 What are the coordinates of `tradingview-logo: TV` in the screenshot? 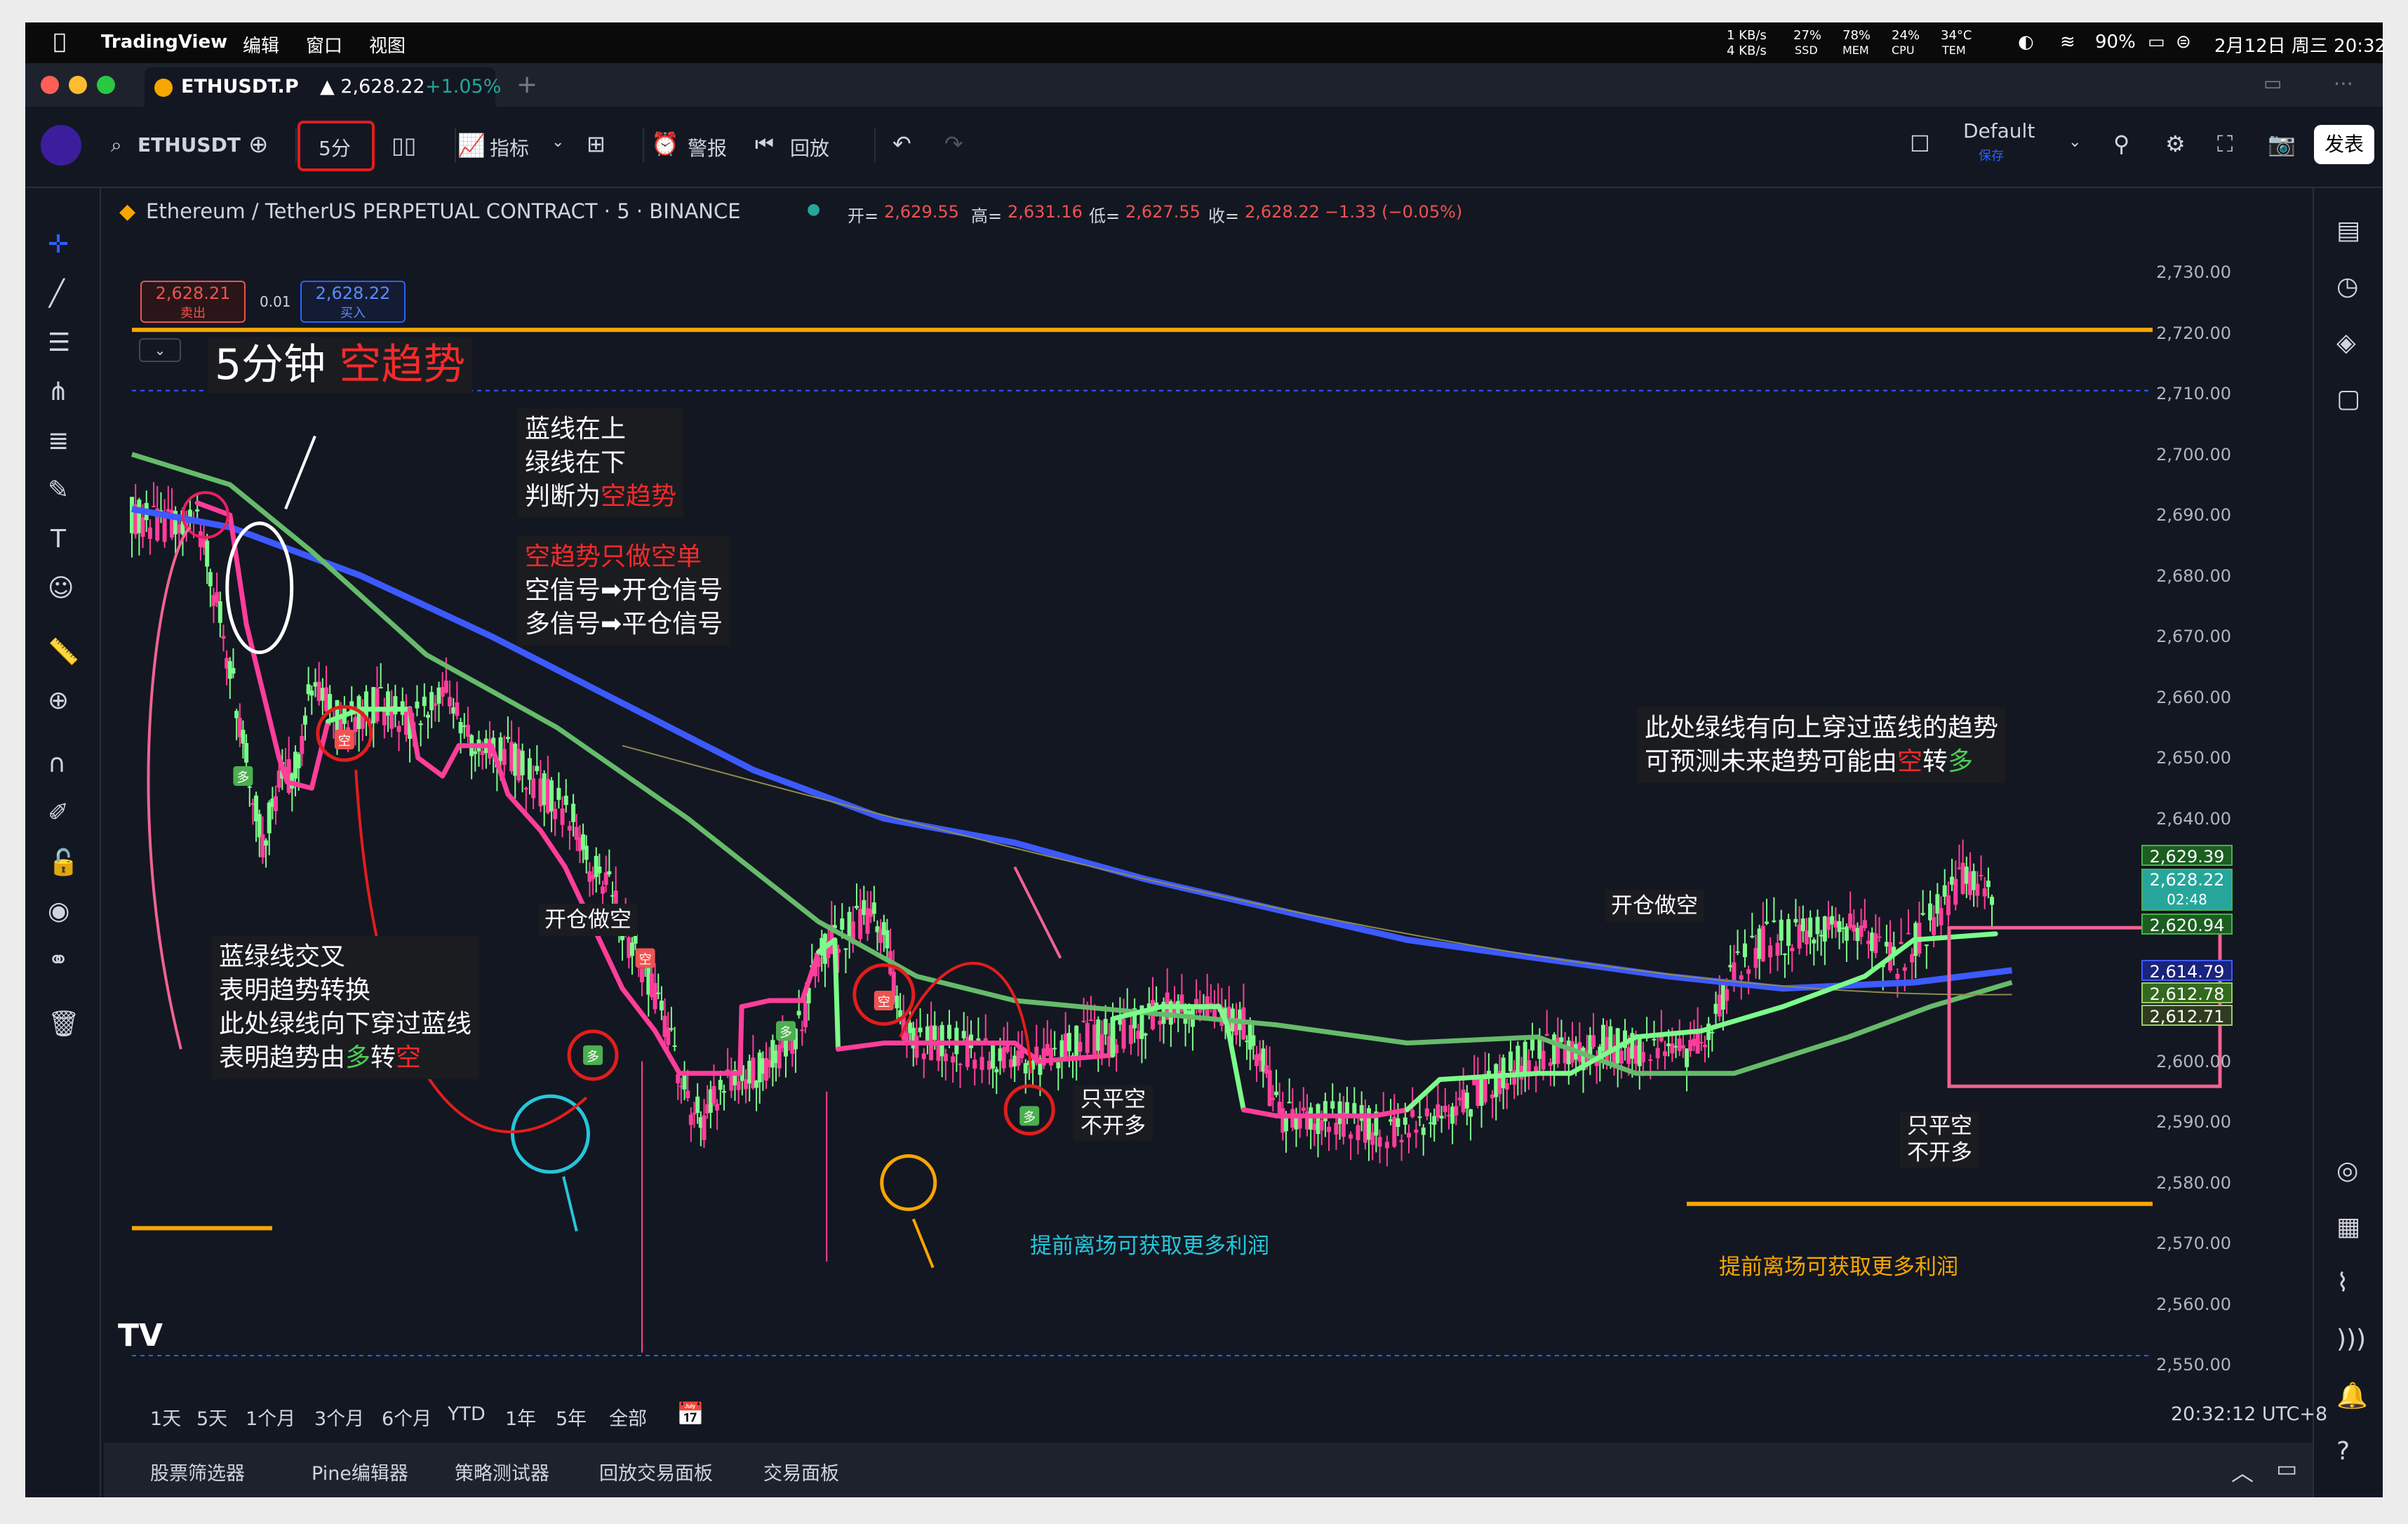 It's located at (140, 1335).